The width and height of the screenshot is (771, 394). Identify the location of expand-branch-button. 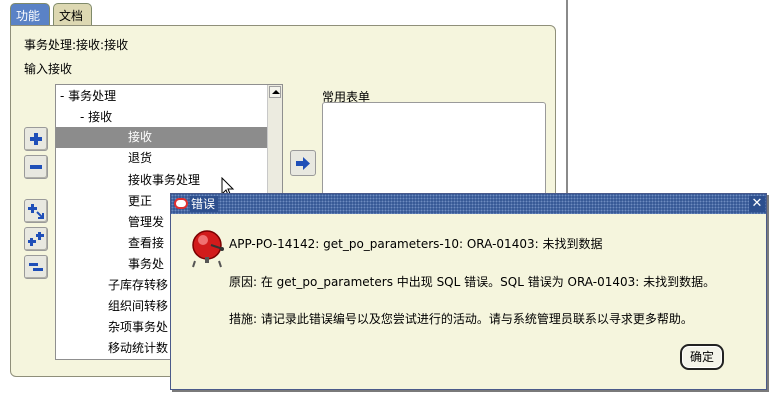
(36, 211).